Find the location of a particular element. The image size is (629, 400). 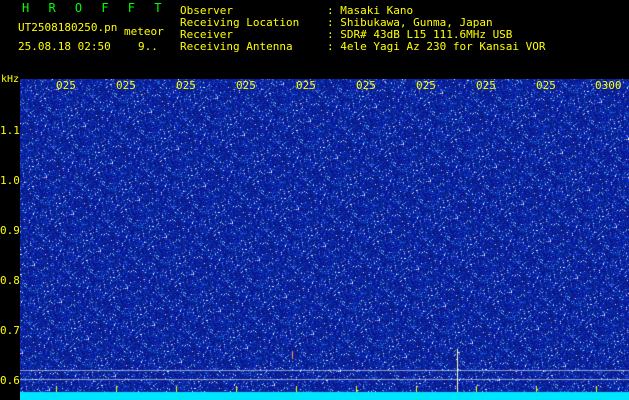

x-tick-6: 025 is located at coordinates (366, 85).